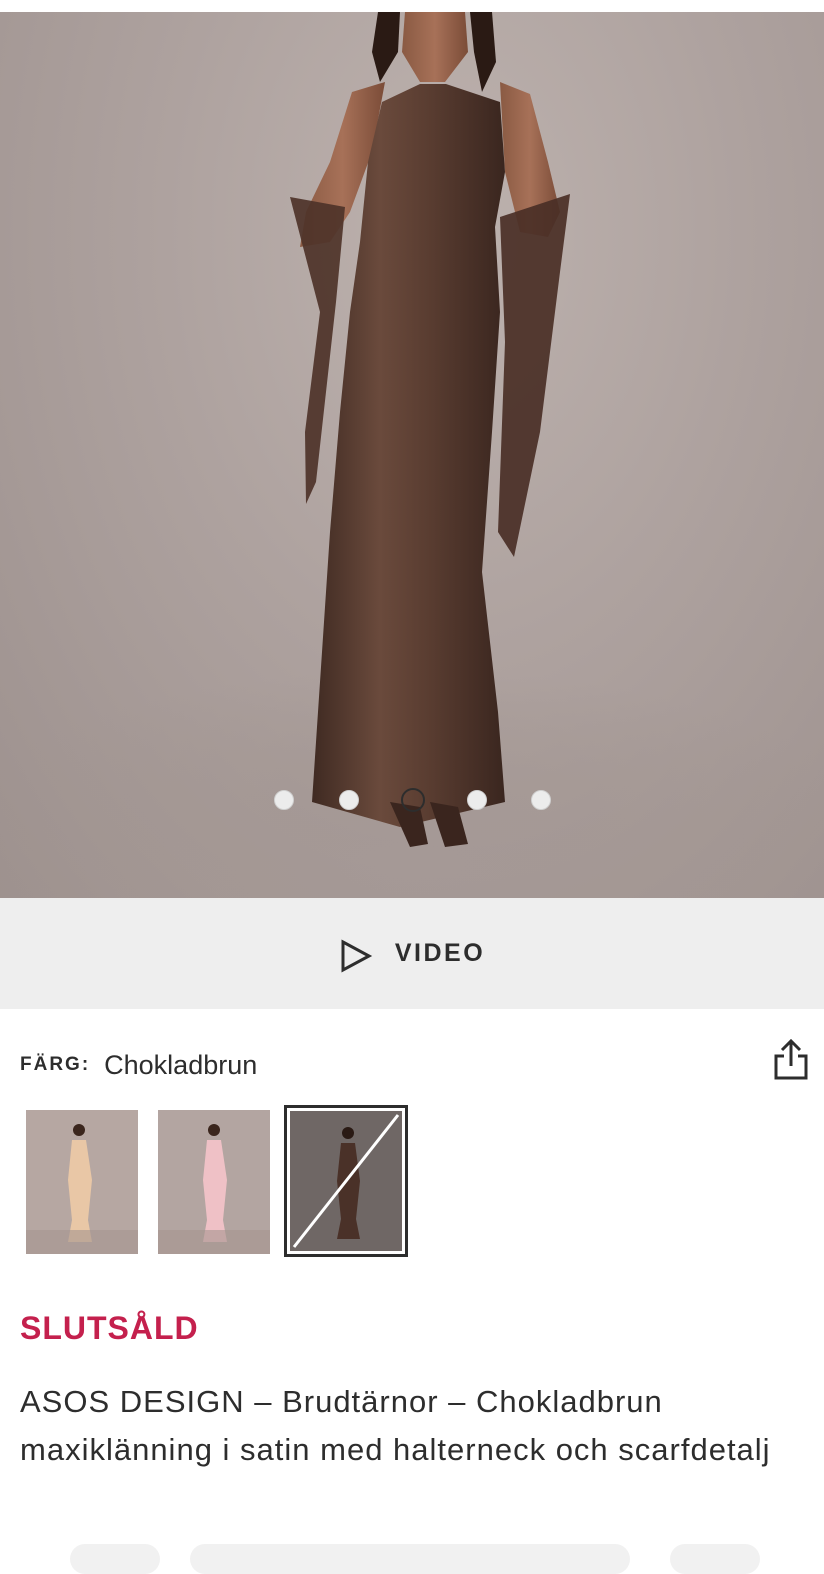 The height and width of the screenshot is (1574, 824). Describe the element at coordinates (55, 1064) in the screenshot. I see `color-key: FÄRG:` at that location.